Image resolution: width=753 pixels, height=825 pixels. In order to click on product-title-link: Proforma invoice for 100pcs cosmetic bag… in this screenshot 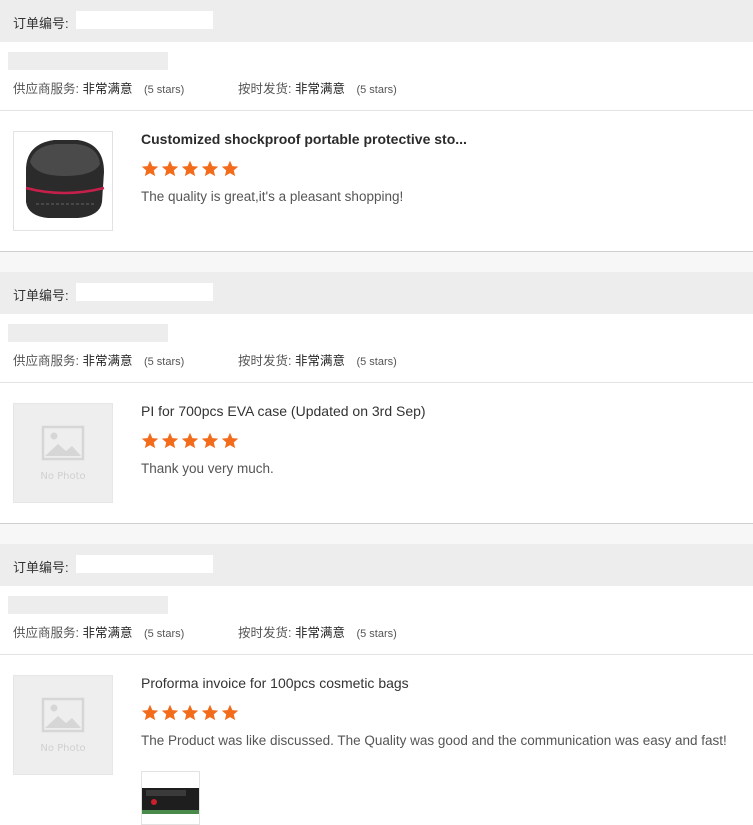, I will do `click(275, 683)`.